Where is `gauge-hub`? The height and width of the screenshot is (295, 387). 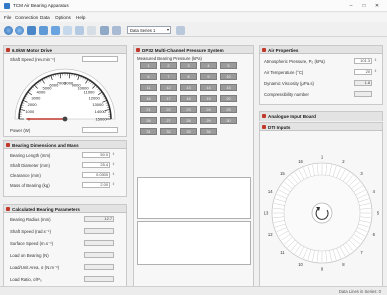
gauge-hub is located at coordinates (65, 119).